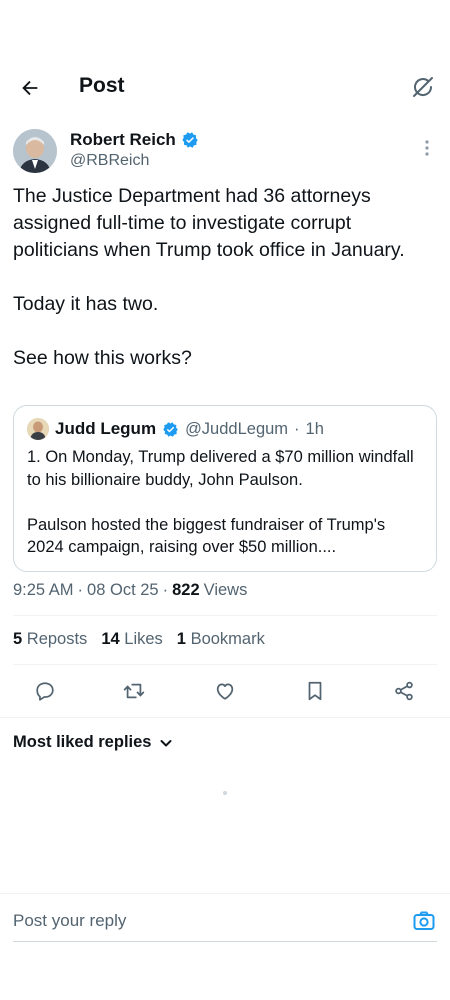  Describe the element at coordinates (315, 691) in the screenshot. I see `bookmark-icon` at that location.